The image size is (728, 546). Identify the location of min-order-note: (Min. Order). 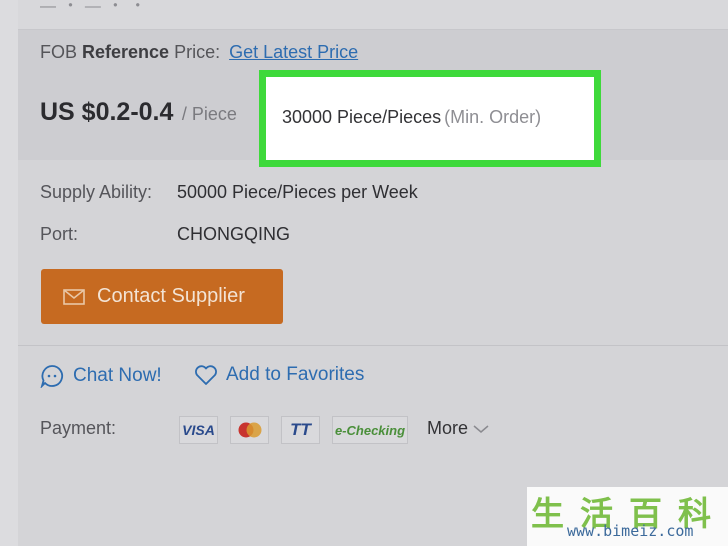
(493, 117).